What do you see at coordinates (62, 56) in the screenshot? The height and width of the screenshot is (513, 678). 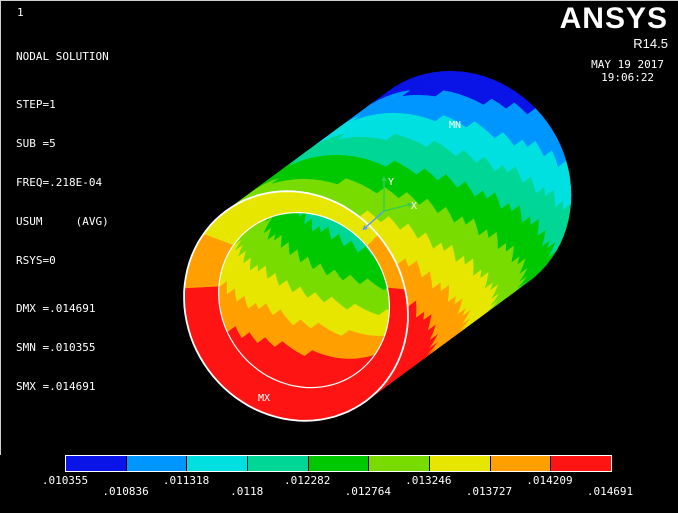 I see `solution-info-title: NODAL SOLUTION` at bounding box center [62, 56].